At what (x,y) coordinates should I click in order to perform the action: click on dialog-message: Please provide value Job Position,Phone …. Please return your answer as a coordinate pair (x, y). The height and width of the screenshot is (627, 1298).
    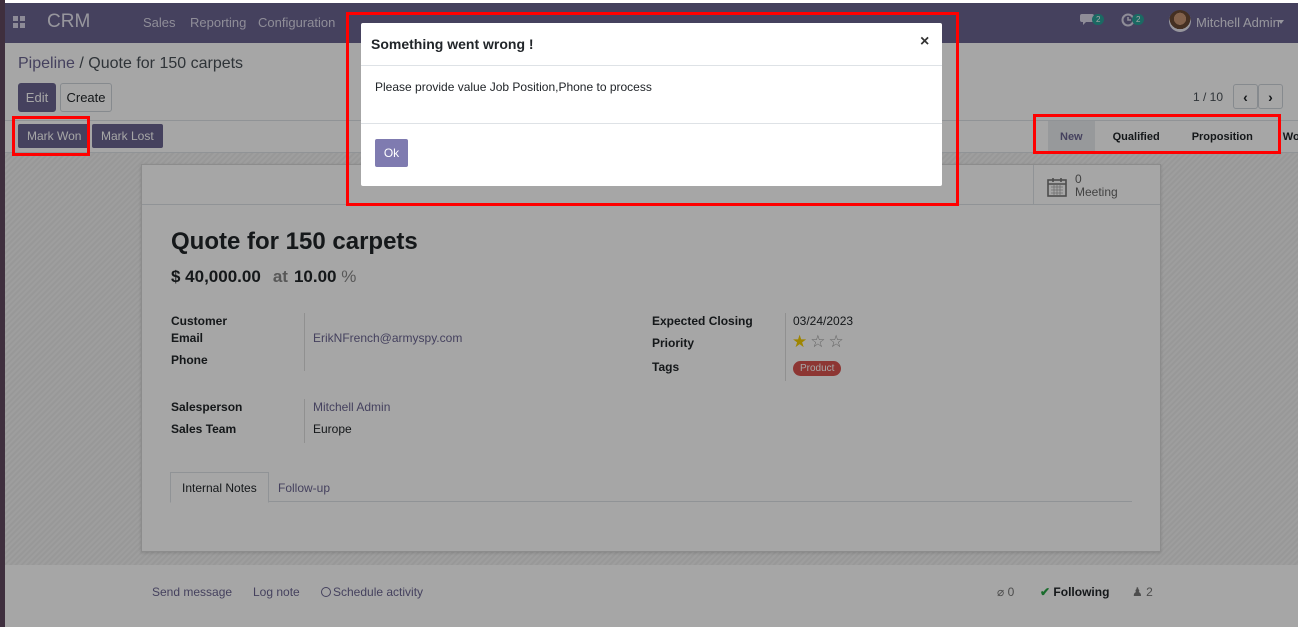
    Looking at the image, I should click on (513, 87).